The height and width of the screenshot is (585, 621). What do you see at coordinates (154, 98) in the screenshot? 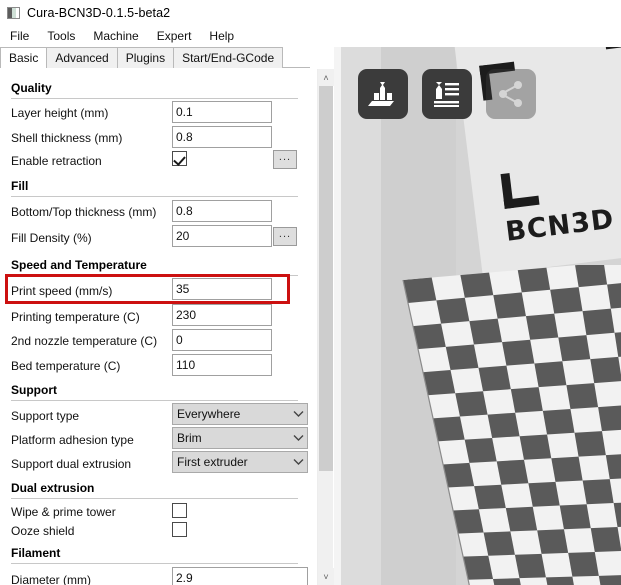
I see `section-rule-quality` at bounding box center [154, 98].